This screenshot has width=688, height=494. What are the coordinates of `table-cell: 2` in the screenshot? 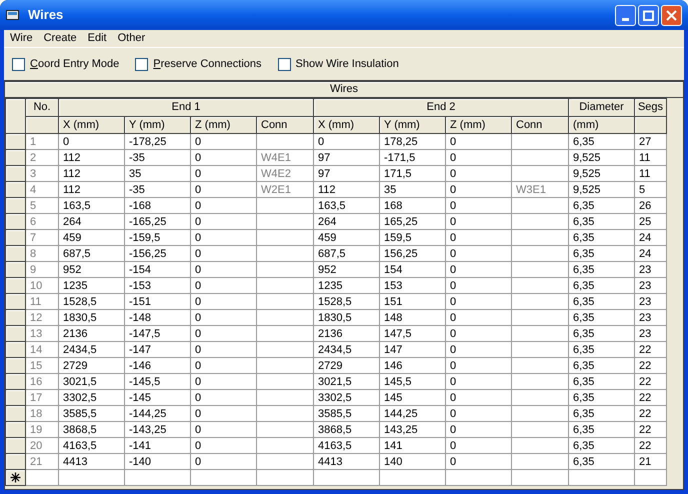 It's located at (42, 158).